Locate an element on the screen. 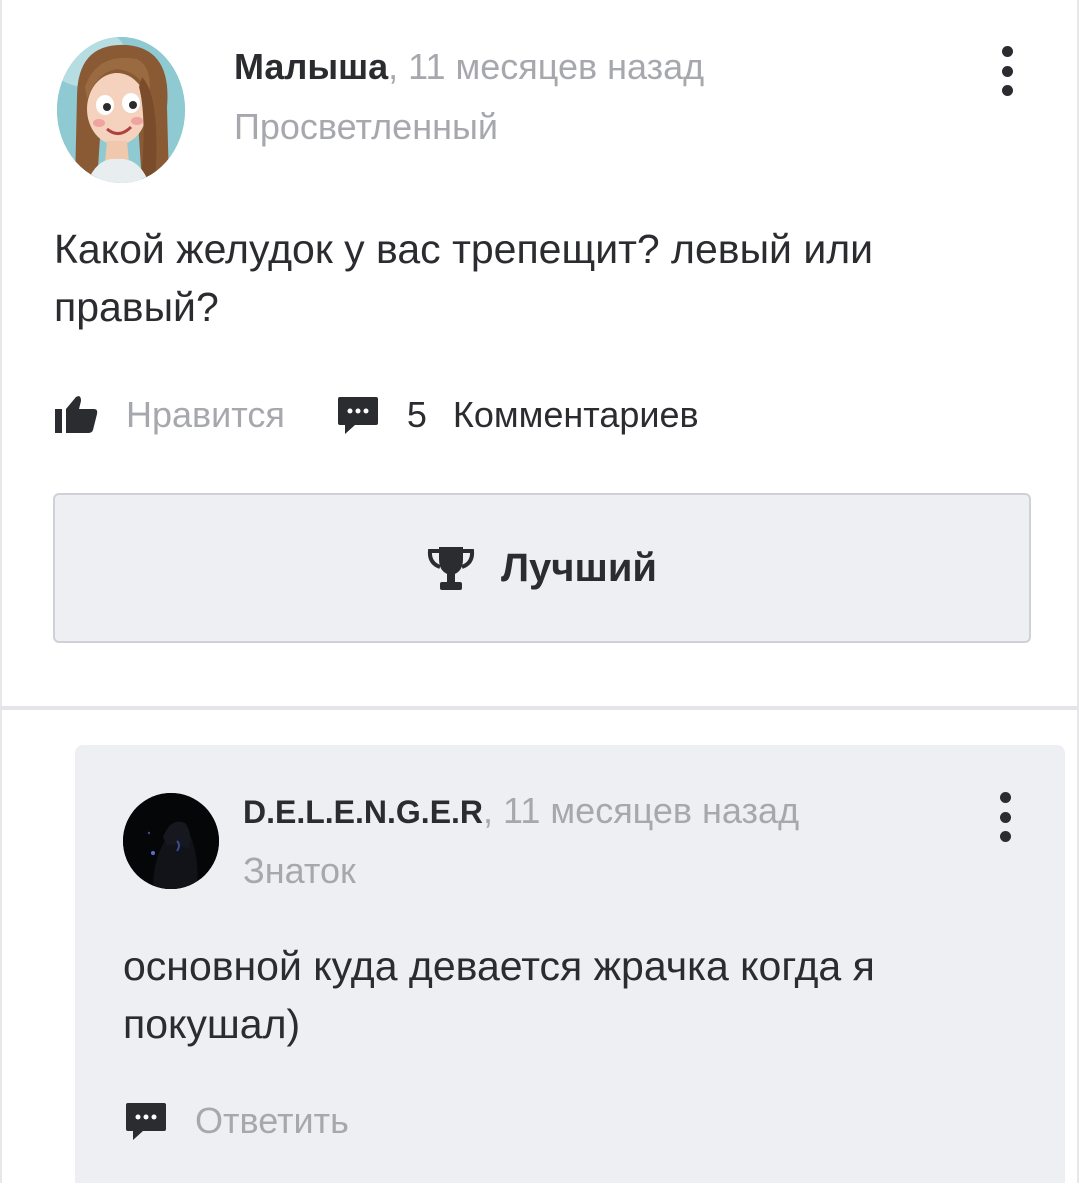 This screenshot has width=1079, height=1183. post-menu-button is located at coordinates (1007, 71).